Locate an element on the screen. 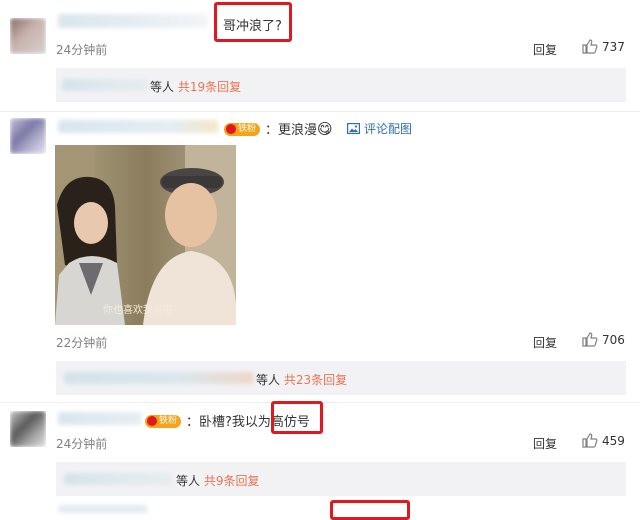 This screenshot has height=520, width=640. highlight-box is located at coordinates (297, 417).